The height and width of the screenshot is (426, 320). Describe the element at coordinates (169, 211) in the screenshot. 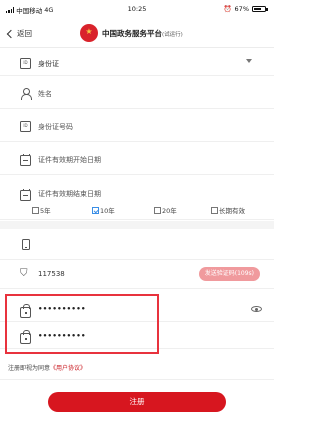

I see `option-label: 20年` at that location.